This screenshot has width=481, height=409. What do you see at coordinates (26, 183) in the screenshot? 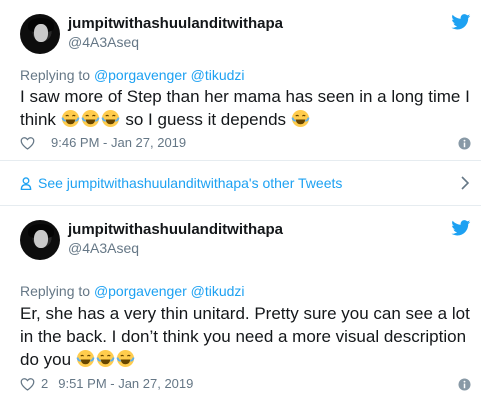
I see `person-icon` at bounding box center [26, 183].